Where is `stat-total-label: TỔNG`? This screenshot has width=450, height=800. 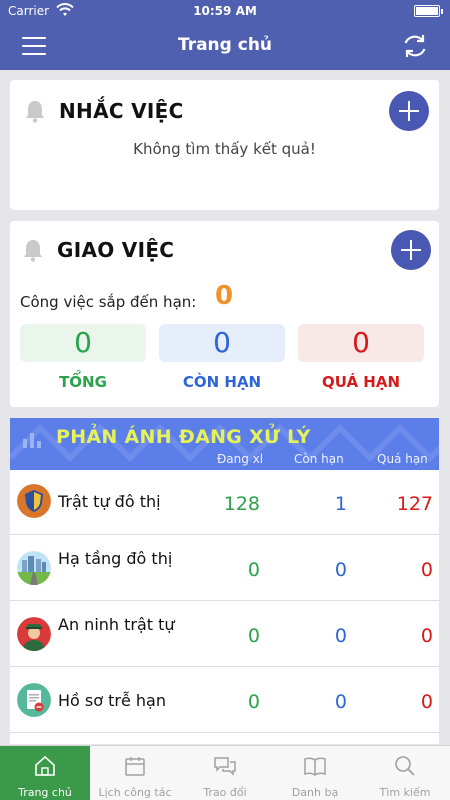 stat-total-label: TỔNG is located at coordinates (83, 382).